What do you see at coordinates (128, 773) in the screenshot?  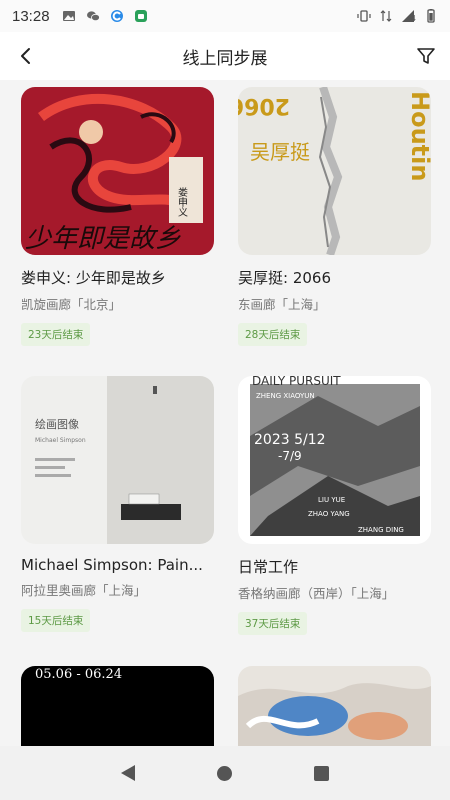 I see `back-icon` at bounding box center [128, 773].